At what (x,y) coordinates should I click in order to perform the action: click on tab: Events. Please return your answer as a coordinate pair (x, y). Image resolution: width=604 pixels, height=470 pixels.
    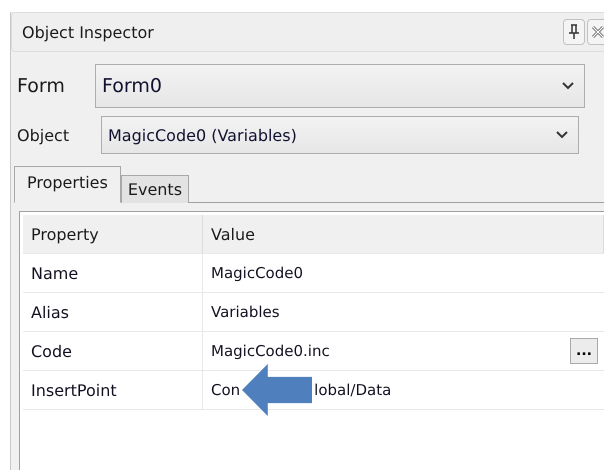
    Looking at the image, I should click on (155, 189).